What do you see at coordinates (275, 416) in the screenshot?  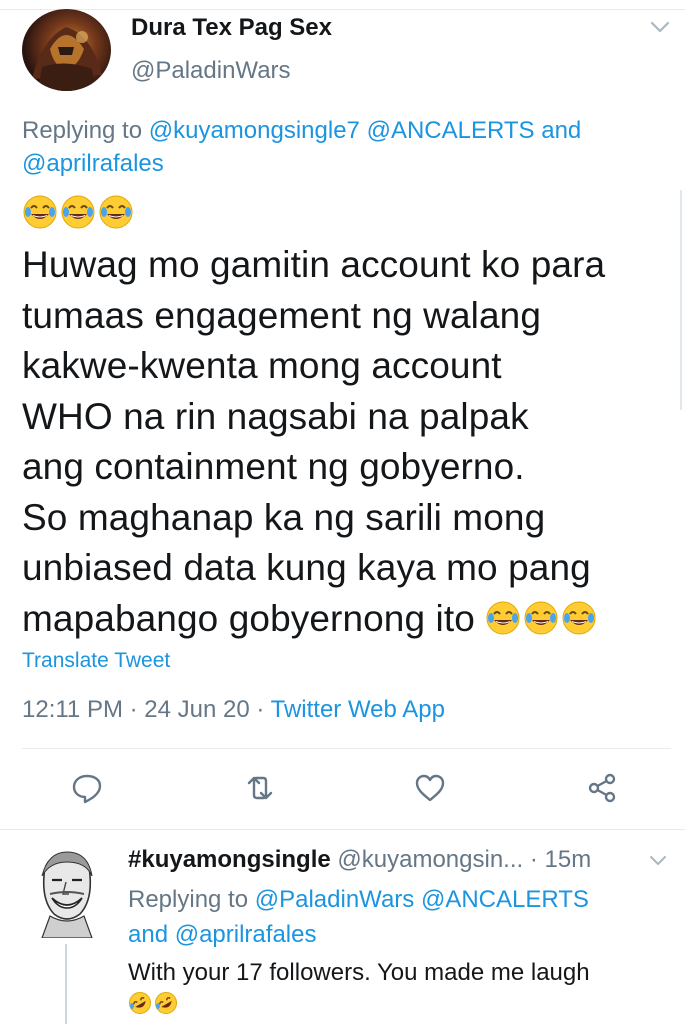 I see `tweet-text-line: WHO na rin nagsabi na palpak` at bounding box center [275, 416].